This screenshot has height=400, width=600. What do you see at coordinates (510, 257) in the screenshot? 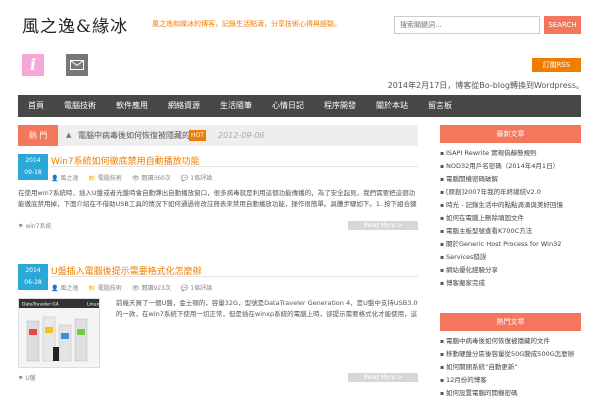
I see `list-item: Services錯誤` at bounding box center [510, 257].